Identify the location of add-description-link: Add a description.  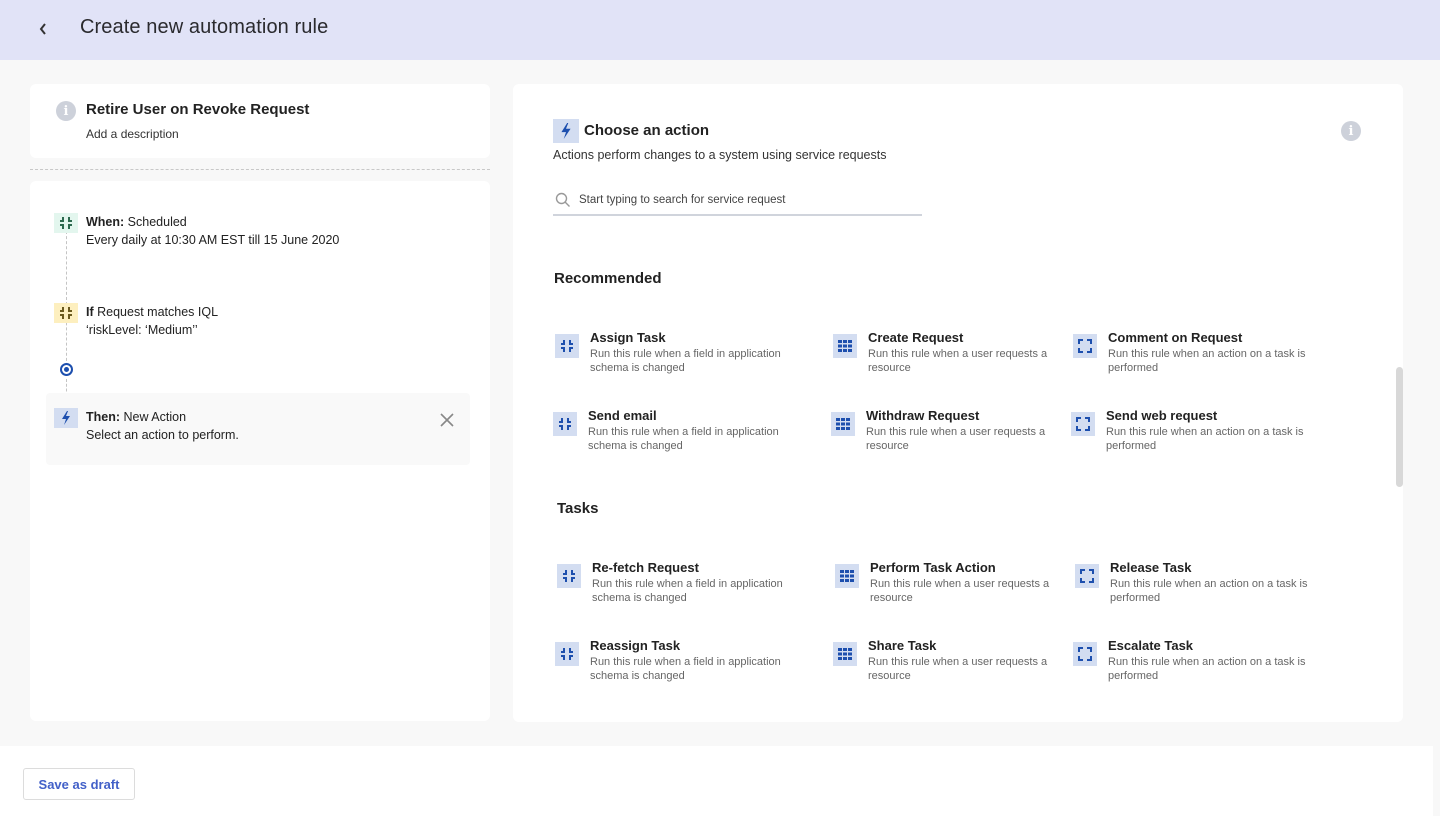
(132, 134).